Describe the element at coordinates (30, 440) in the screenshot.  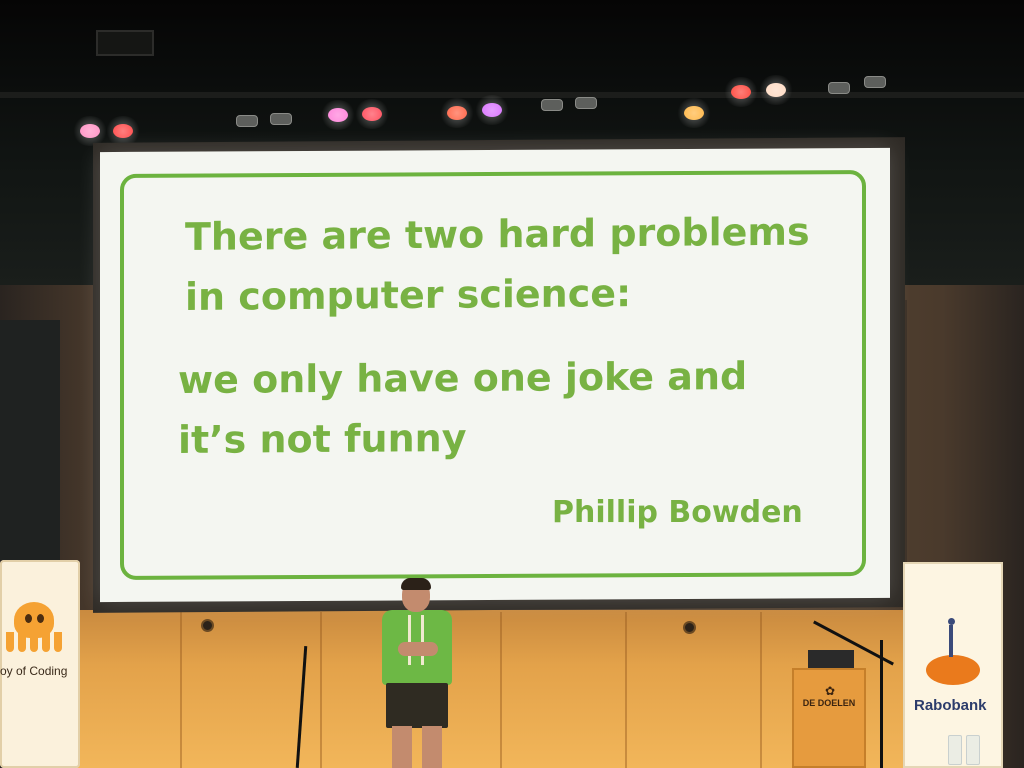
I see `wall-opening` at that location.